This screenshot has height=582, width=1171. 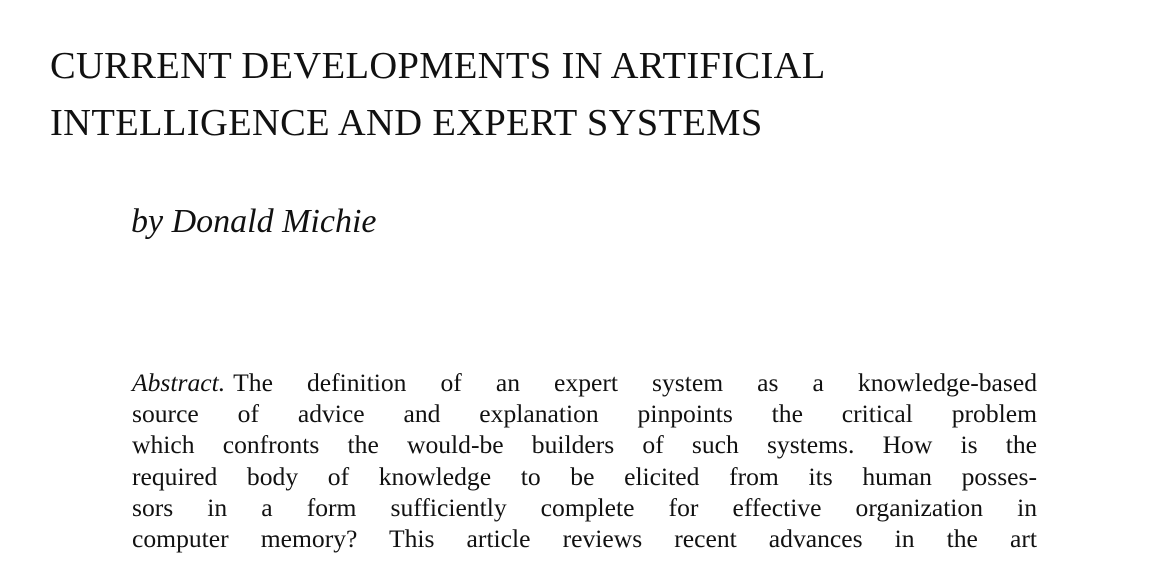 What do you see at coordinates (438, 66) in the screenshot?
I see `article-title-line-1: CURRENT DEVELOPMENTS IN ARTIFICIAL` at bounding box center [438, 66].